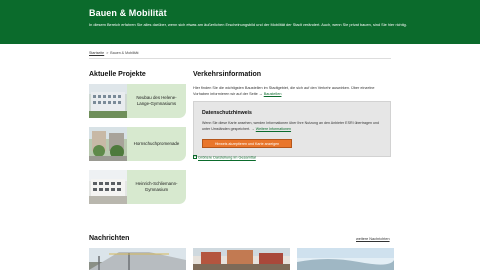  What do you see at coordinates (273, 129) in the screenshot?
I see `more-info-link: Weitere Informationen` at bounding box center [273, 129].